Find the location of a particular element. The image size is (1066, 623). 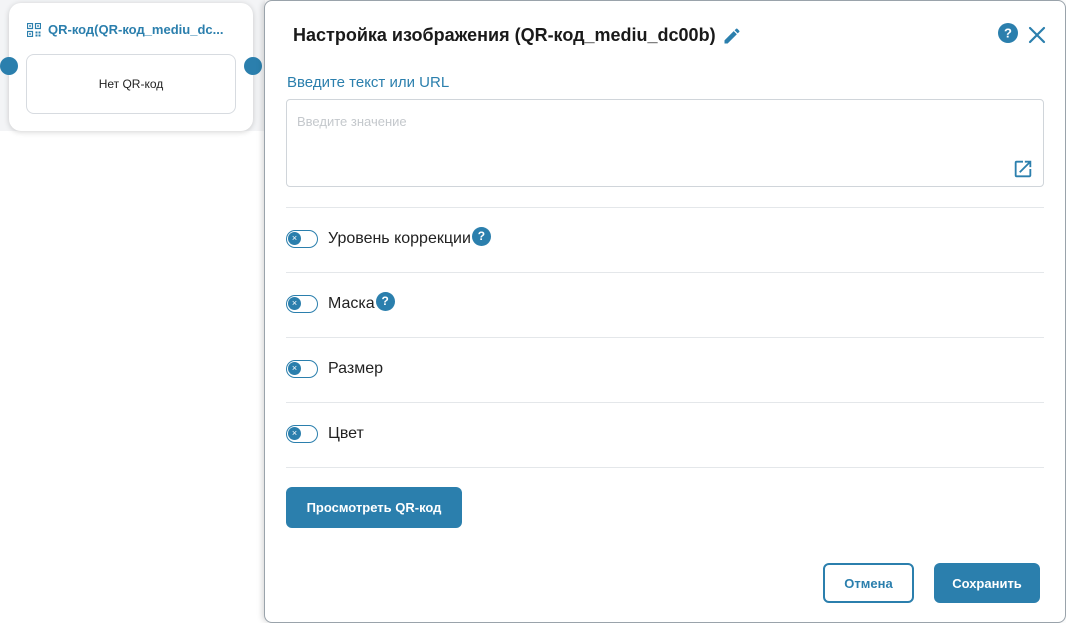

qr-code-icon is located at coordinates (34, 29).